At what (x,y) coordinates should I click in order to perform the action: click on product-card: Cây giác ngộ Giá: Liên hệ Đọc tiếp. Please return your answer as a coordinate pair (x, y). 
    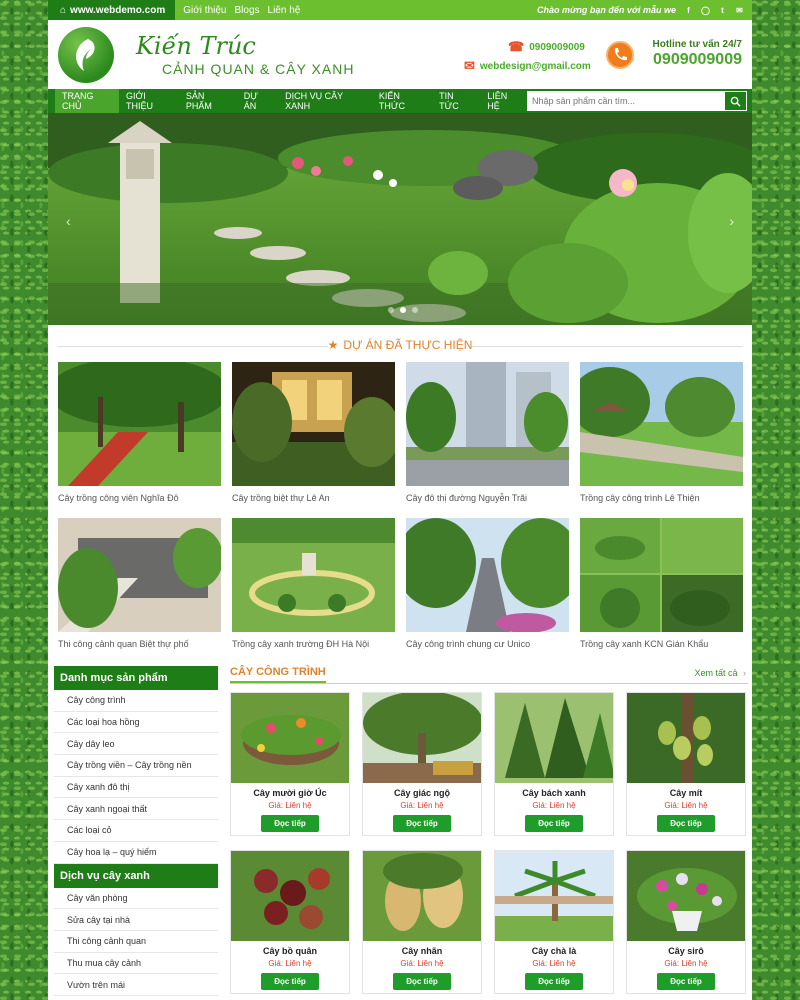
    Looking at the image, I should click on (422, 764).